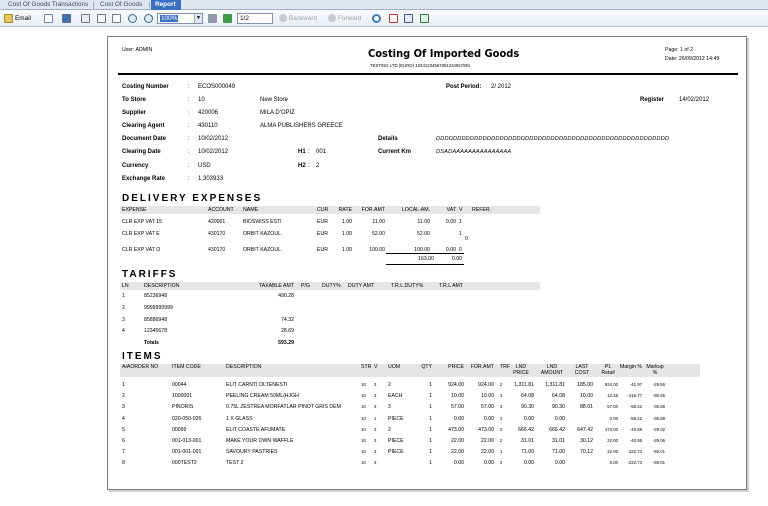 This screenshot has height=506, width=768. Describe the element at coordinates (123, 452) in the screenshot. I see `items-cell: 7` at that location.